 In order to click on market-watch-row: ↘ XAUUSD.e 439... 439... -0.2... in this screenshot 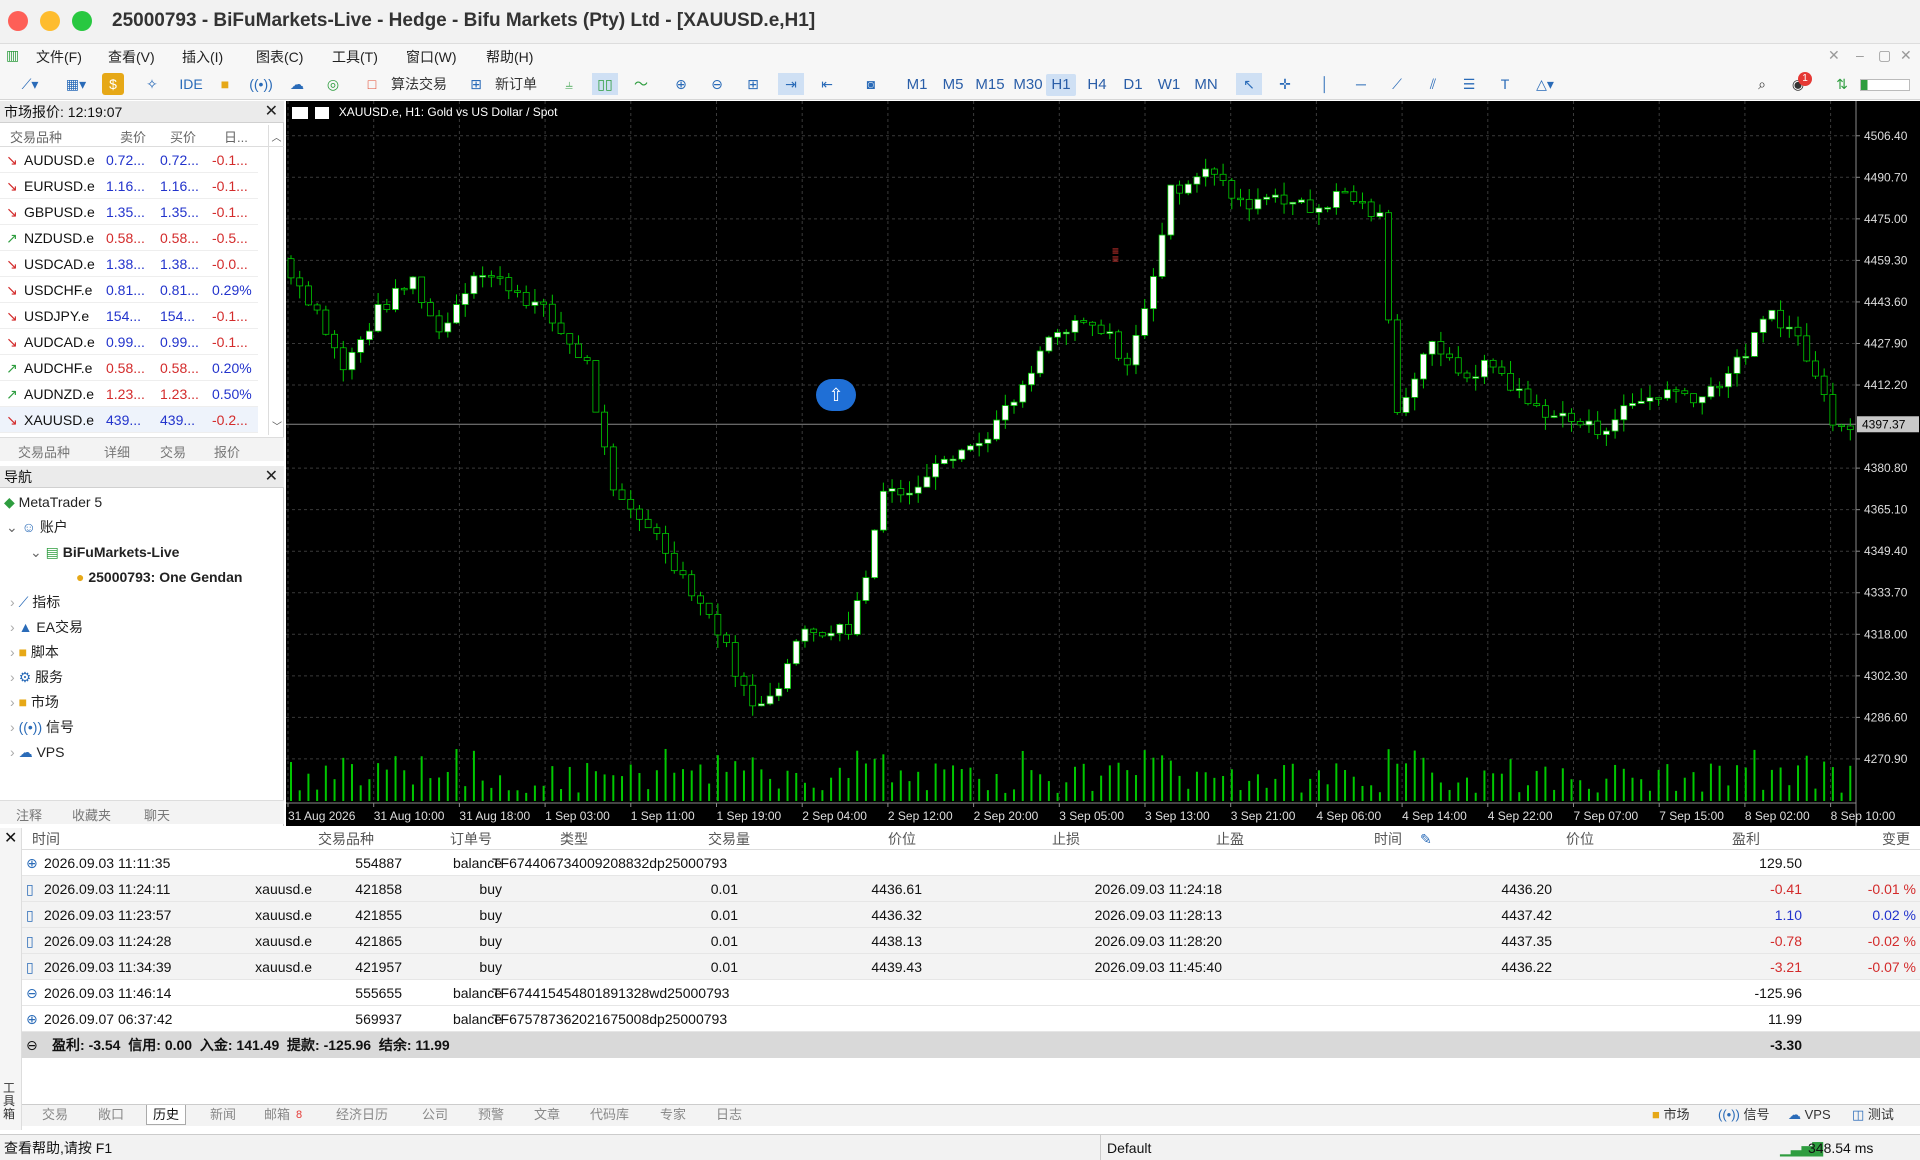, I will do `click(129, 420)`.